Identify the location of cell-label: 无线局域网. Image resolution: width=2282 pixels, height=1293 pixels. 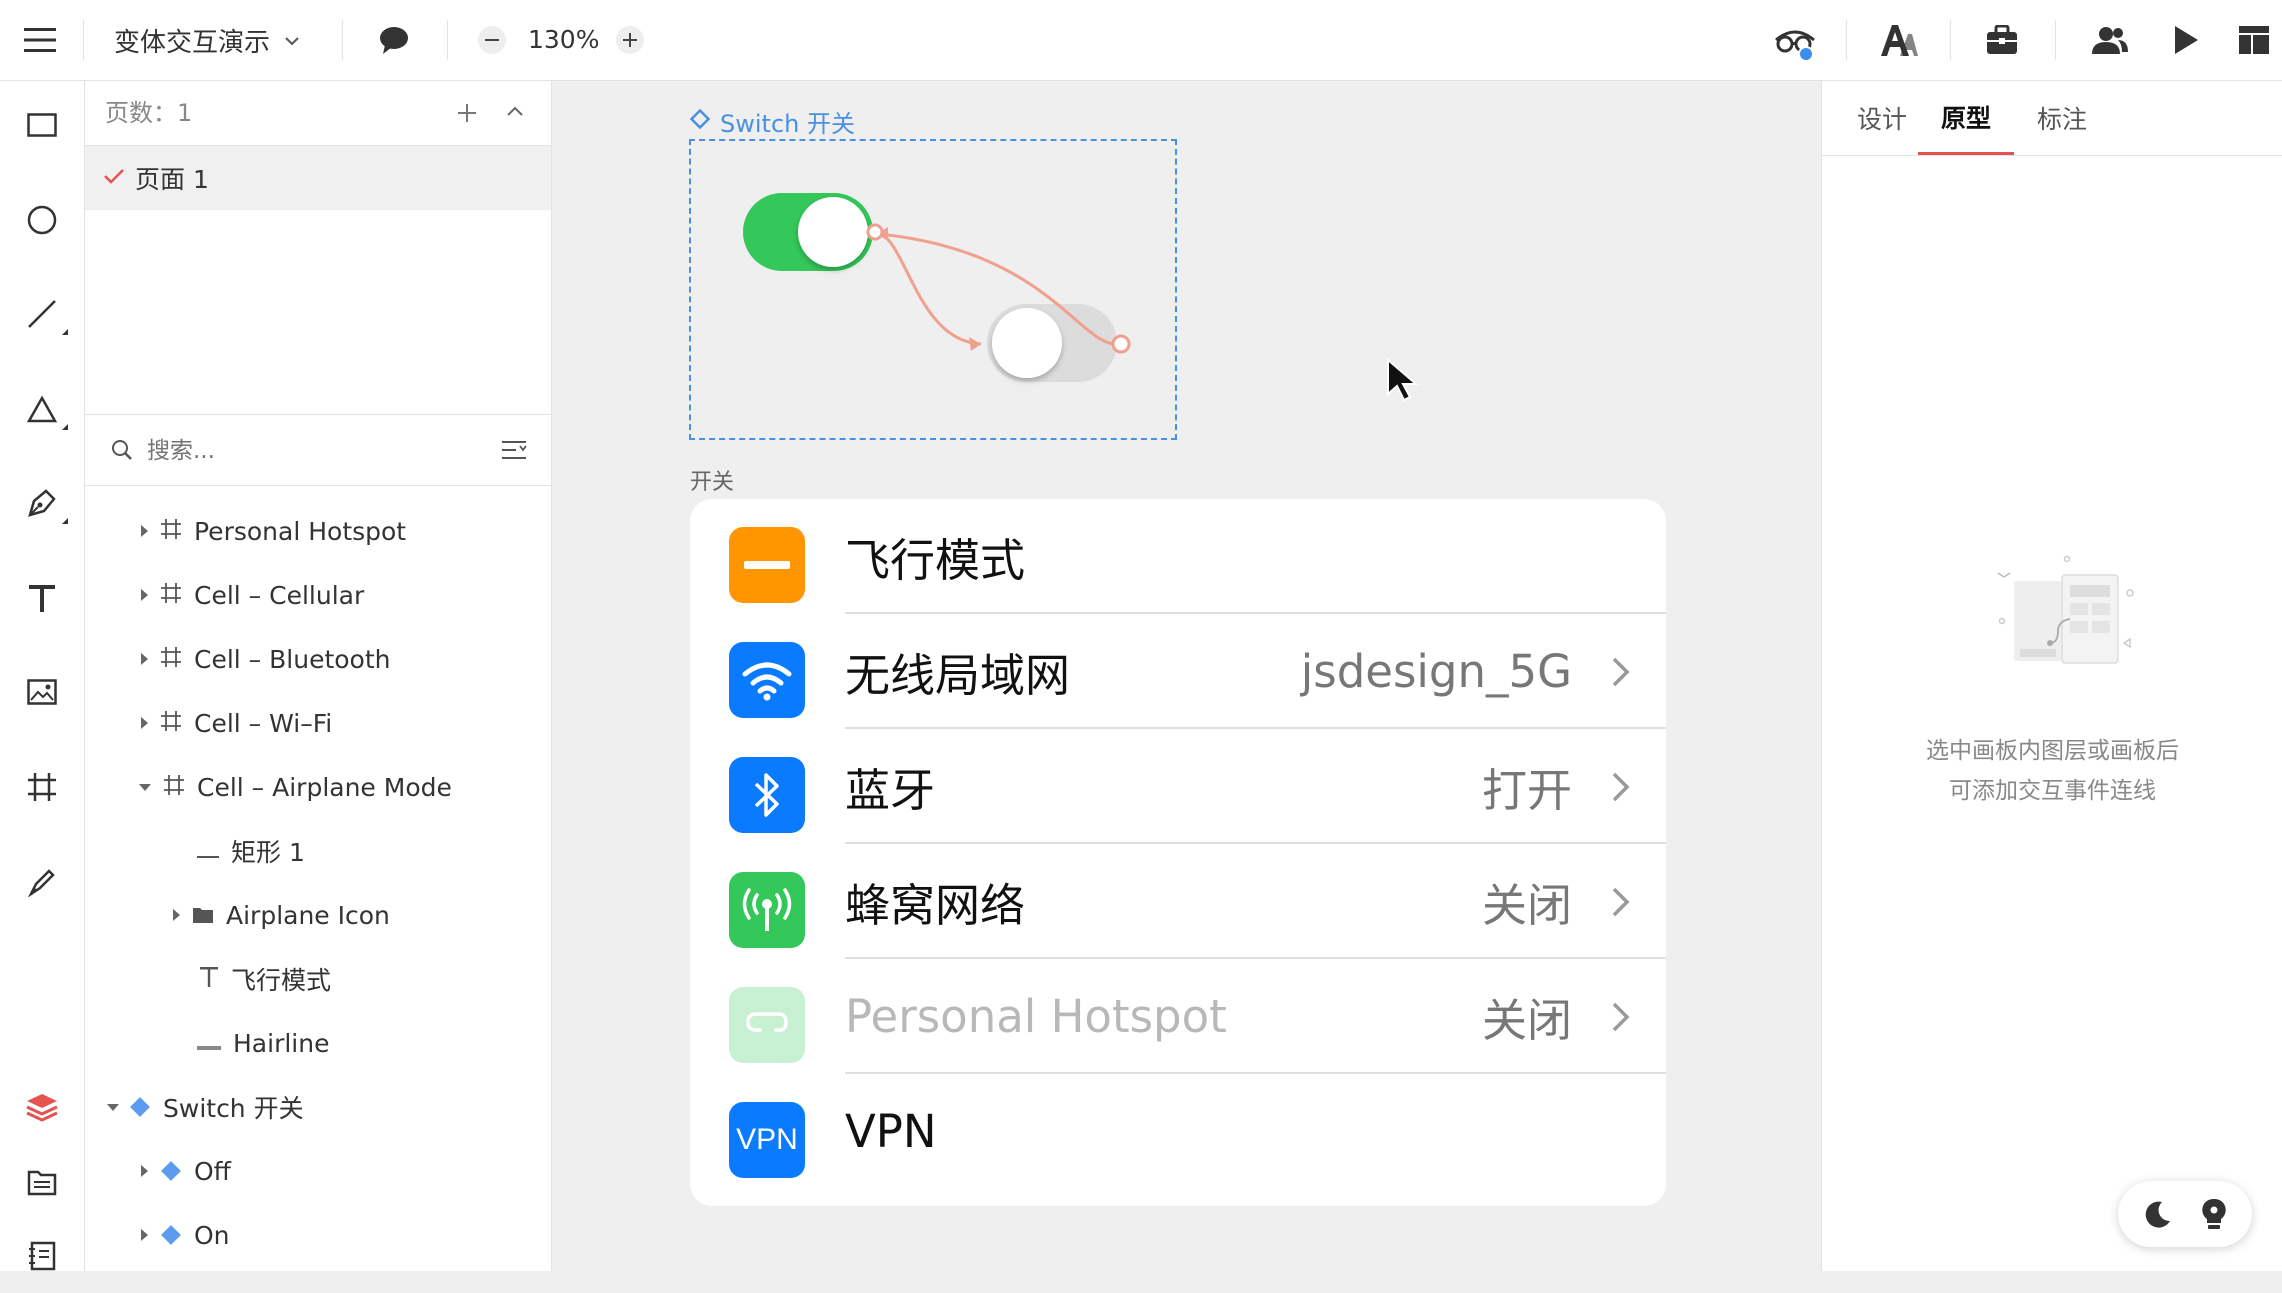
(958, 675).